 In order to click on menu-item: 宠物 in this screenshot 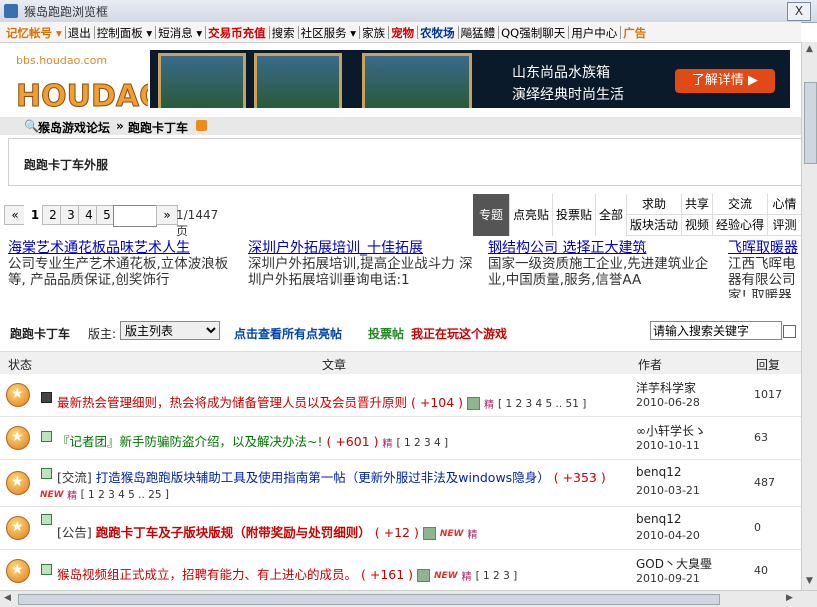, I will do `click(402, 33)`.